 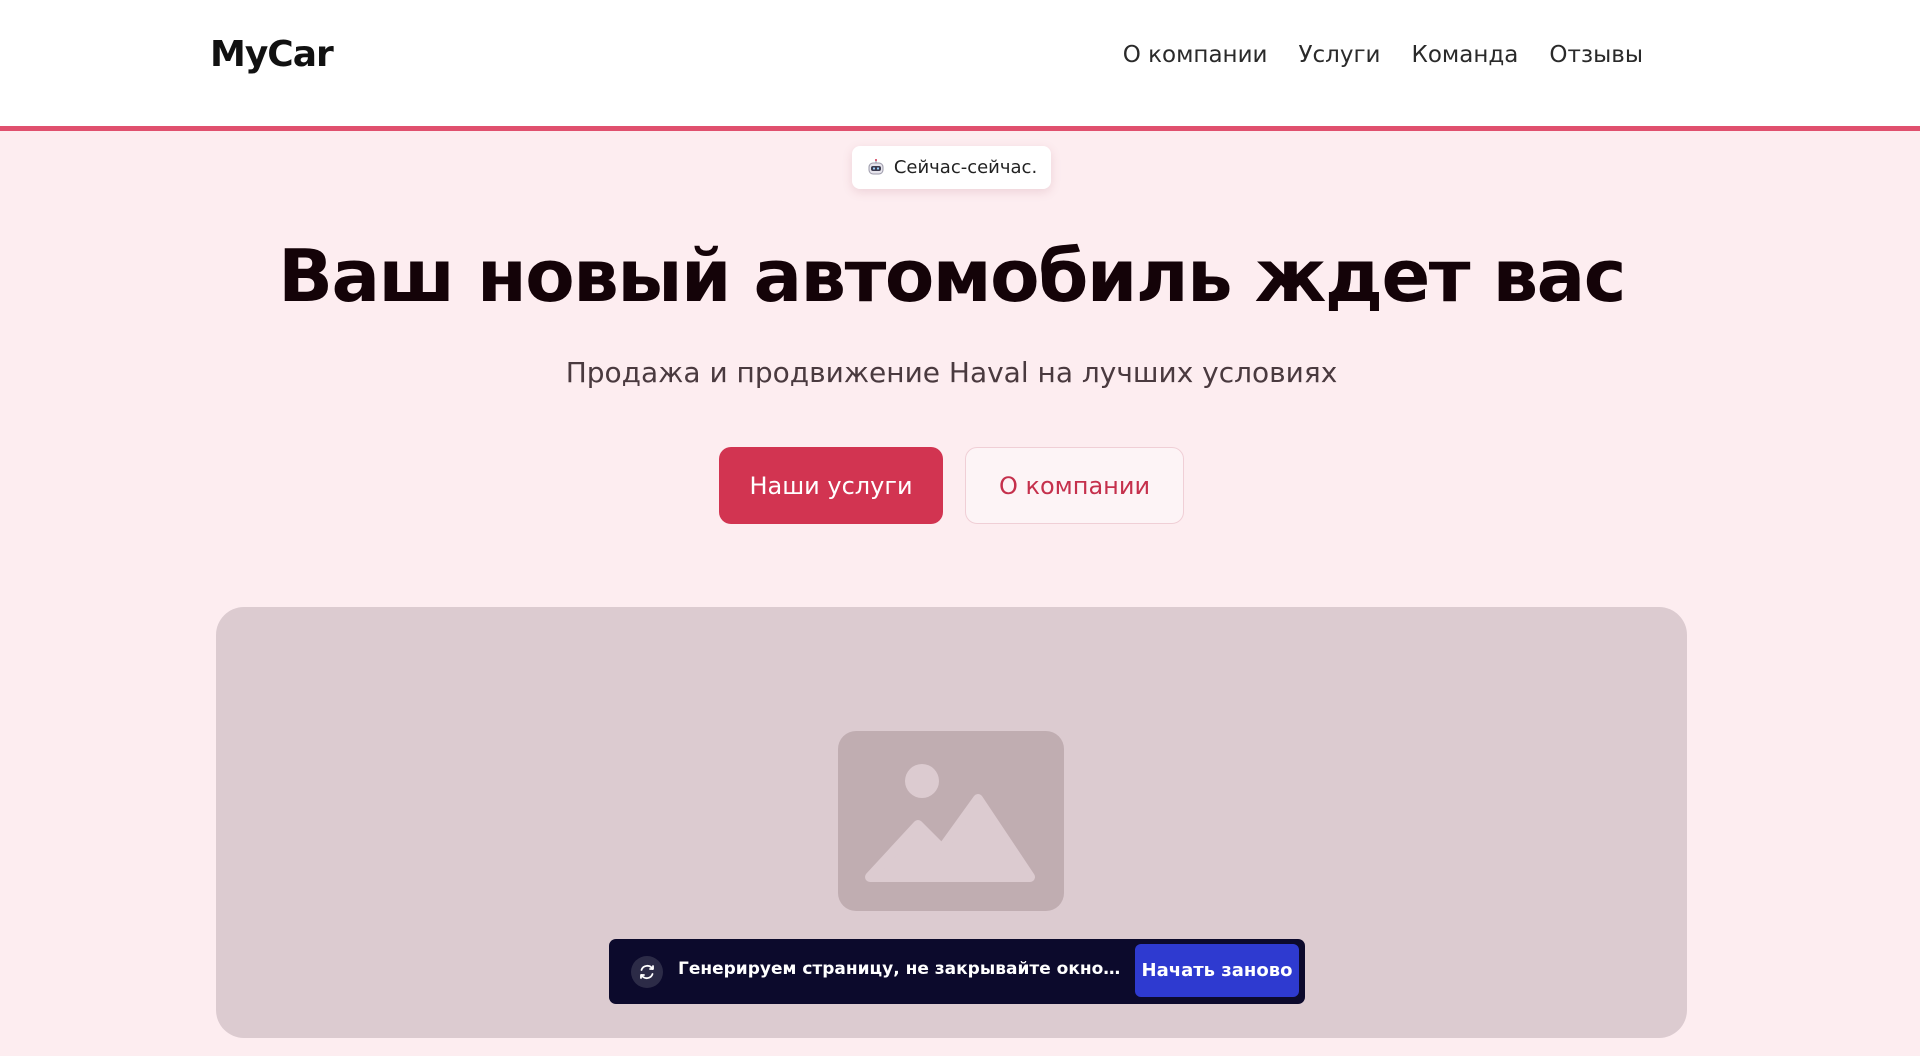 What do you see at coordinates (1465, 55) in the screenshot?
I see `nav-item-team: Команда` at bounding box center [1465, 55].